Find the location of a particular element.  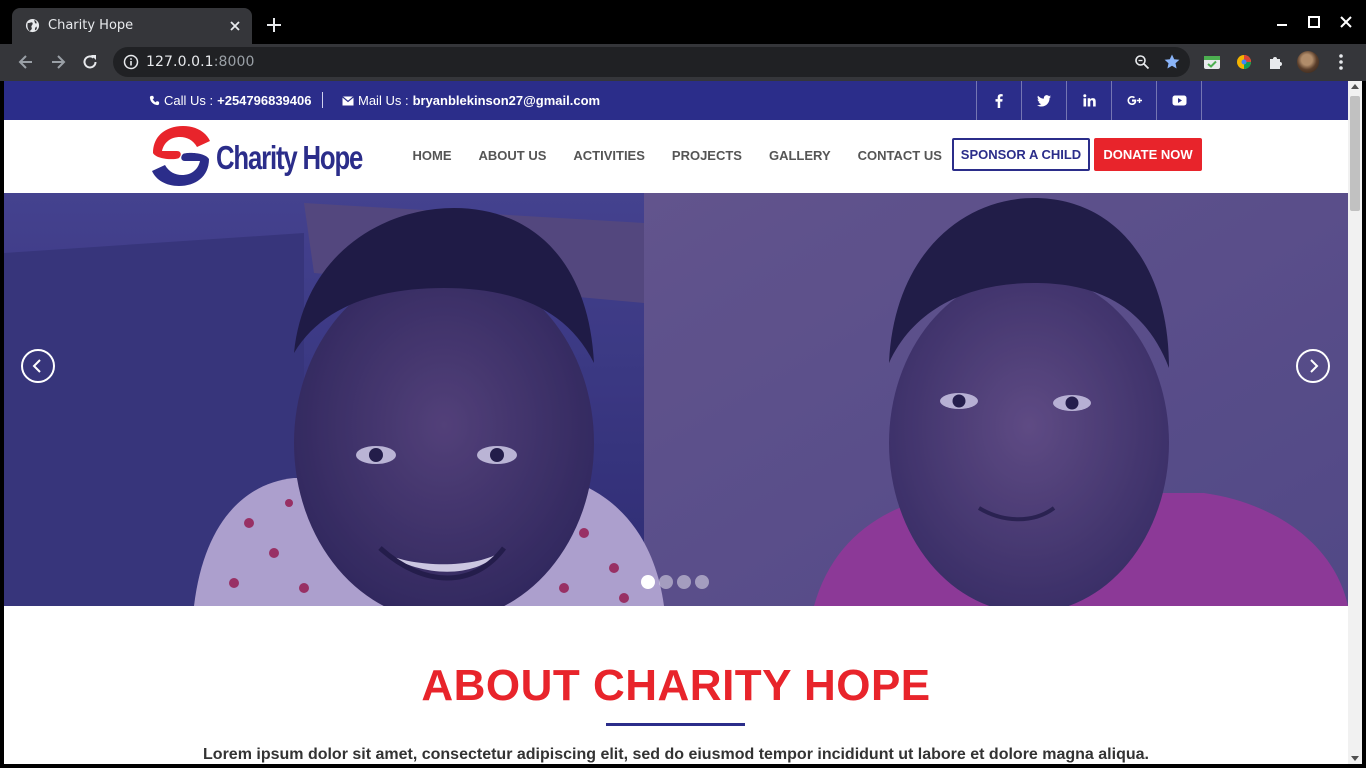

nav-projects: PROJECTS is located at coordinates (706, 155).